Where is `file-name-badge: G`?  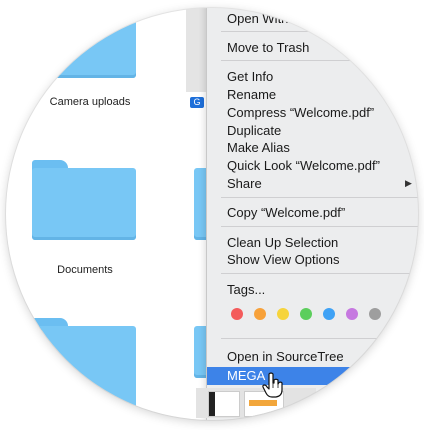 file-name-badge: G is located at coordinates (197, 102).